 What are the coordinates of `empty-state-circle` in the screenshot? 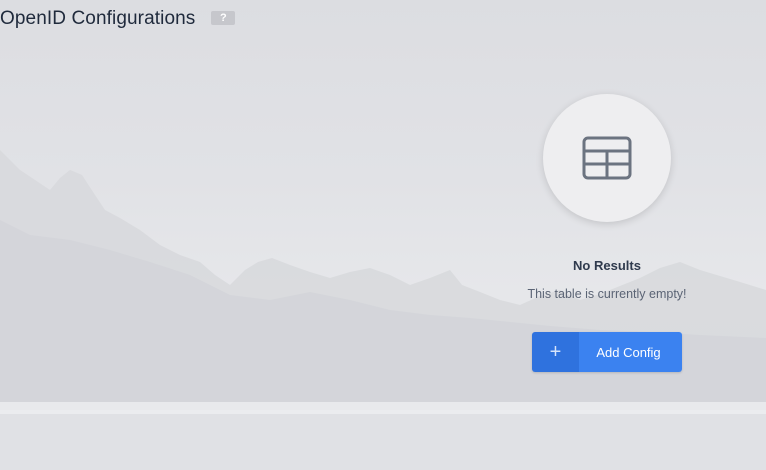 It's located at (607, 158).